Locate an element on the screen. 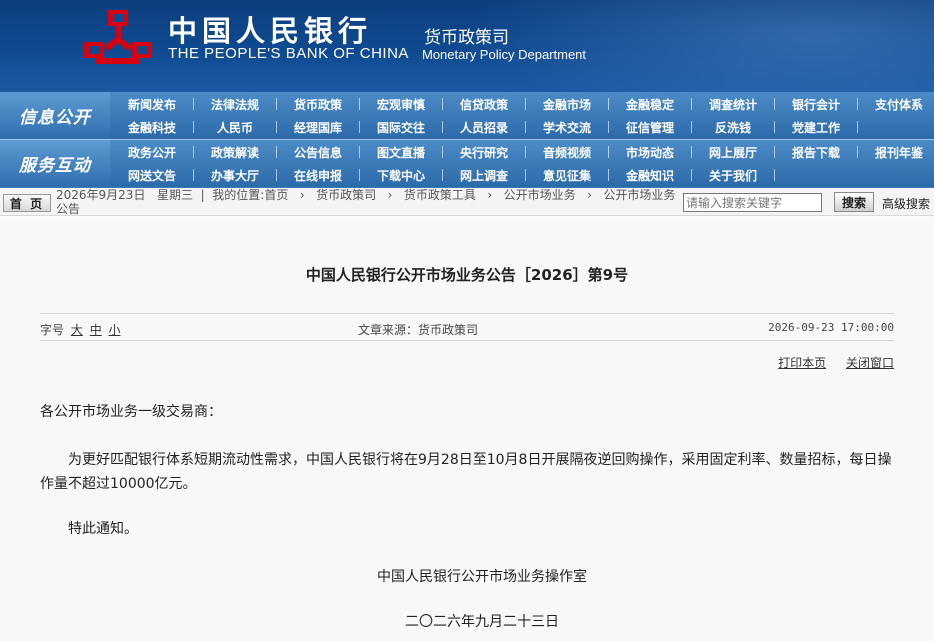 The image size is (934, 641). close-window-link: 关闭窗口 is located at coordinates (870, 363).